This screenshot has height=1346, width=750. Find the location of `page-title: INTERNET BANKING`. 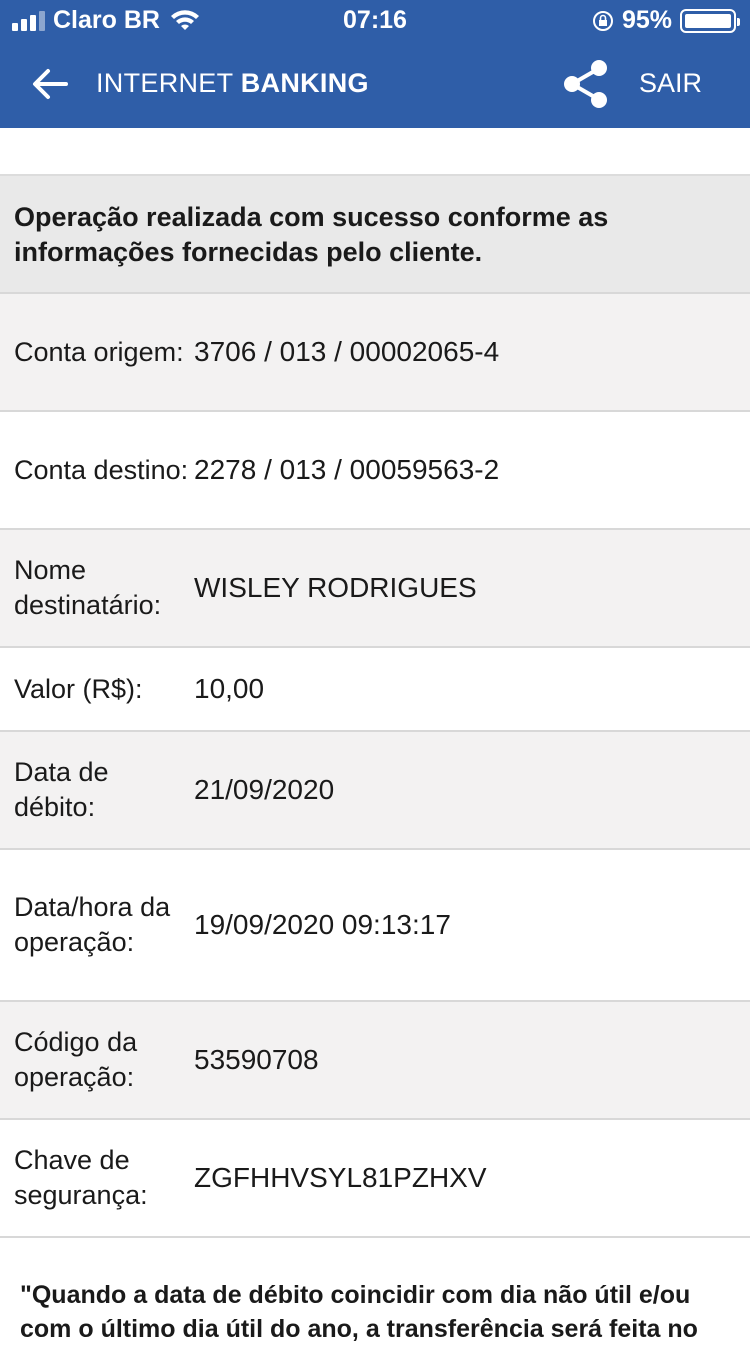

page-title: INTERNET BANKING is located at coordinates (232, 83).